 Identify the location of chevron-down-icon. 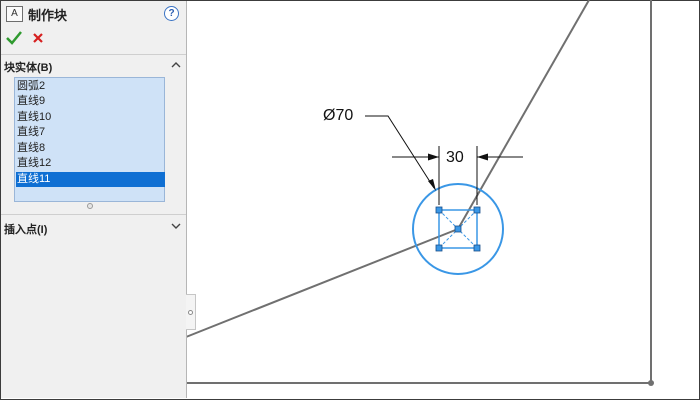
(176, 226).